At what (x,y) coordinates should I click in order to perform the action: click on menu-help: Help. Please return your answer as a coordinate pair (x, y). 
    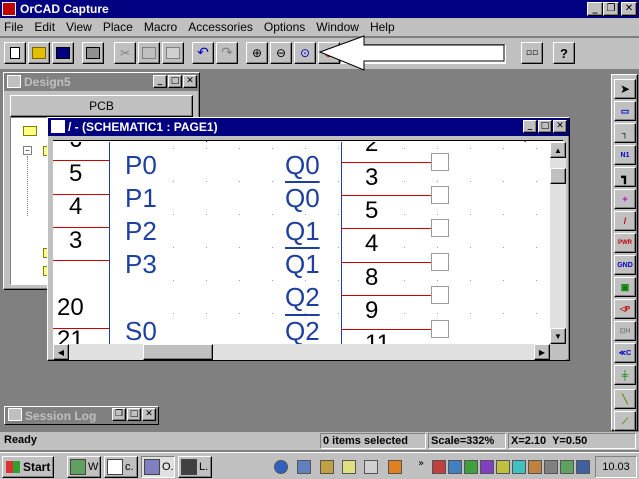
    Looking at the image, I should click on (382, 27).